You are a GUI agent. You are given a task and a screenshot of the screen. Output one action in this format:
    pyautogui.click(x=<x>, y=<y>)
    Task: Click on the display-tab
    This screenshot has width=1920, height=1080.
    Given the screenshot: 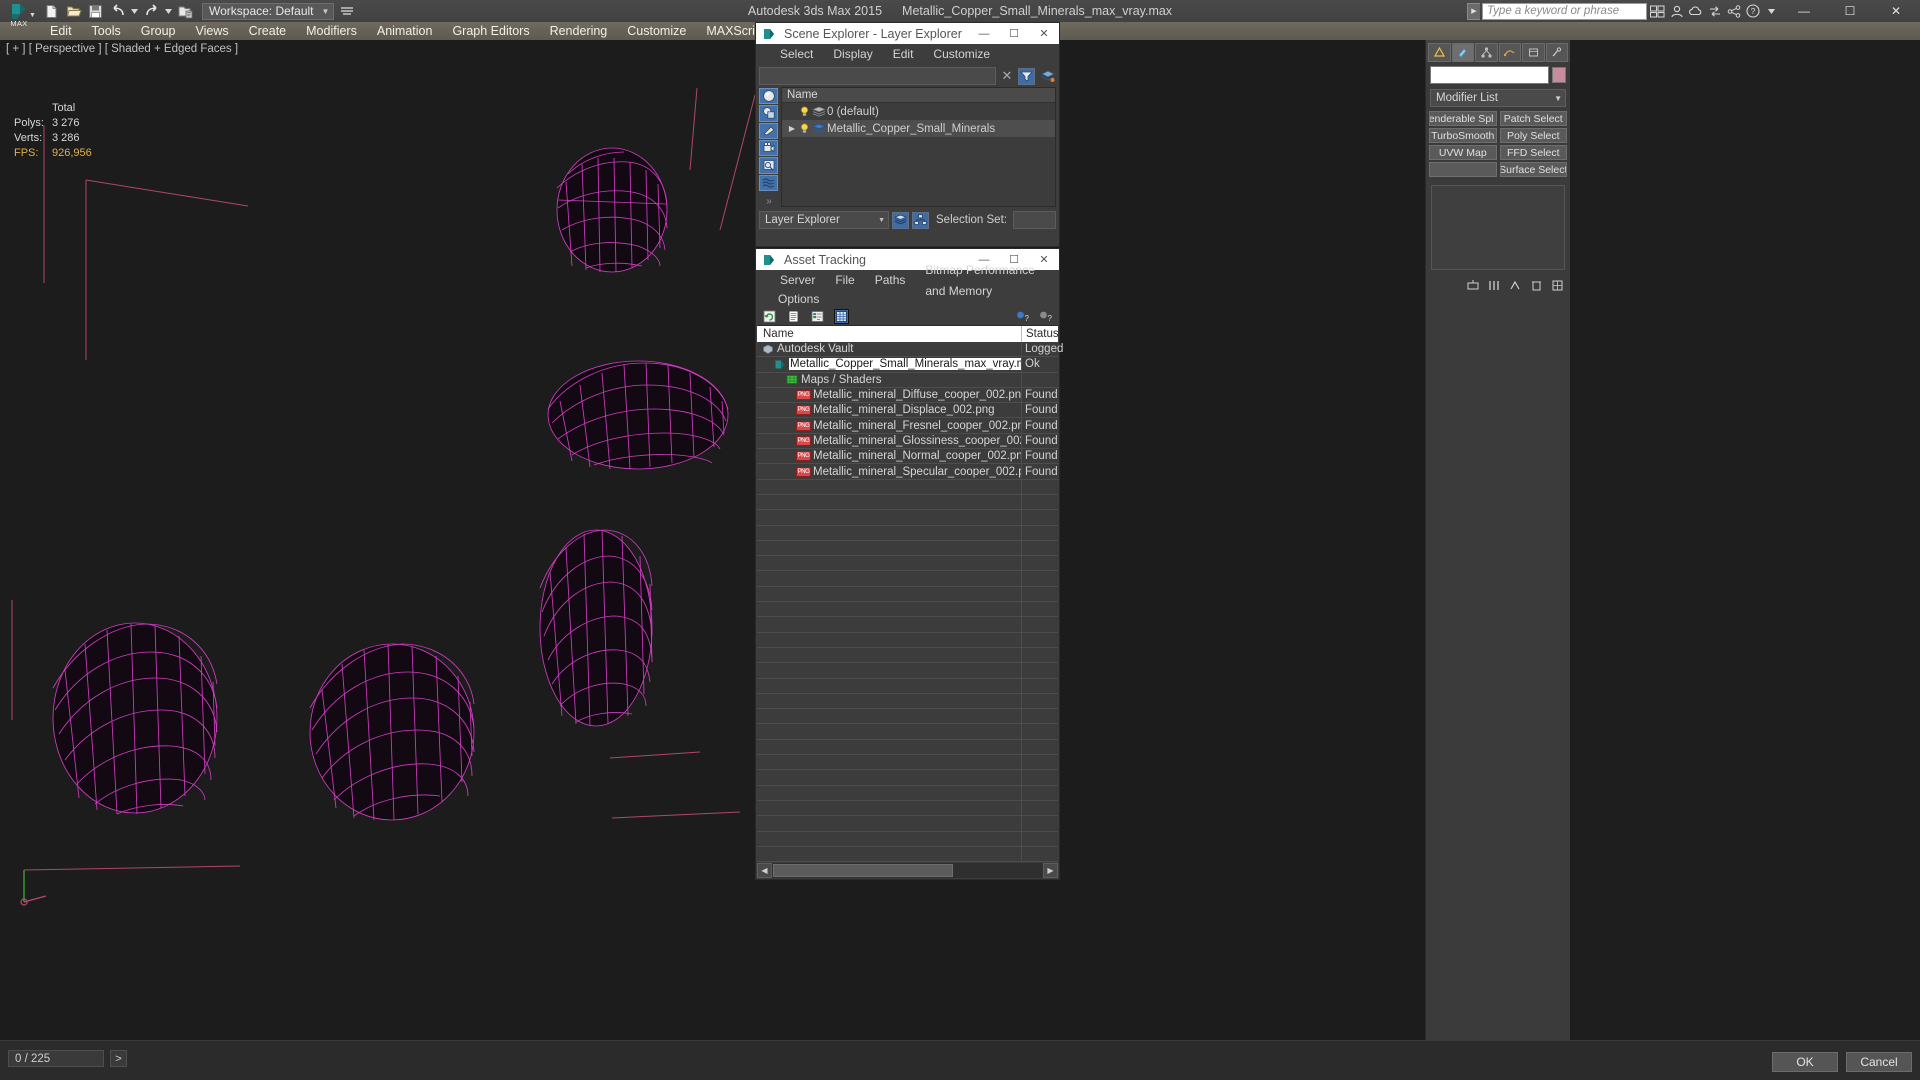 What is the action you would take?
    pyautogui.click(x=1533, y=52)
    